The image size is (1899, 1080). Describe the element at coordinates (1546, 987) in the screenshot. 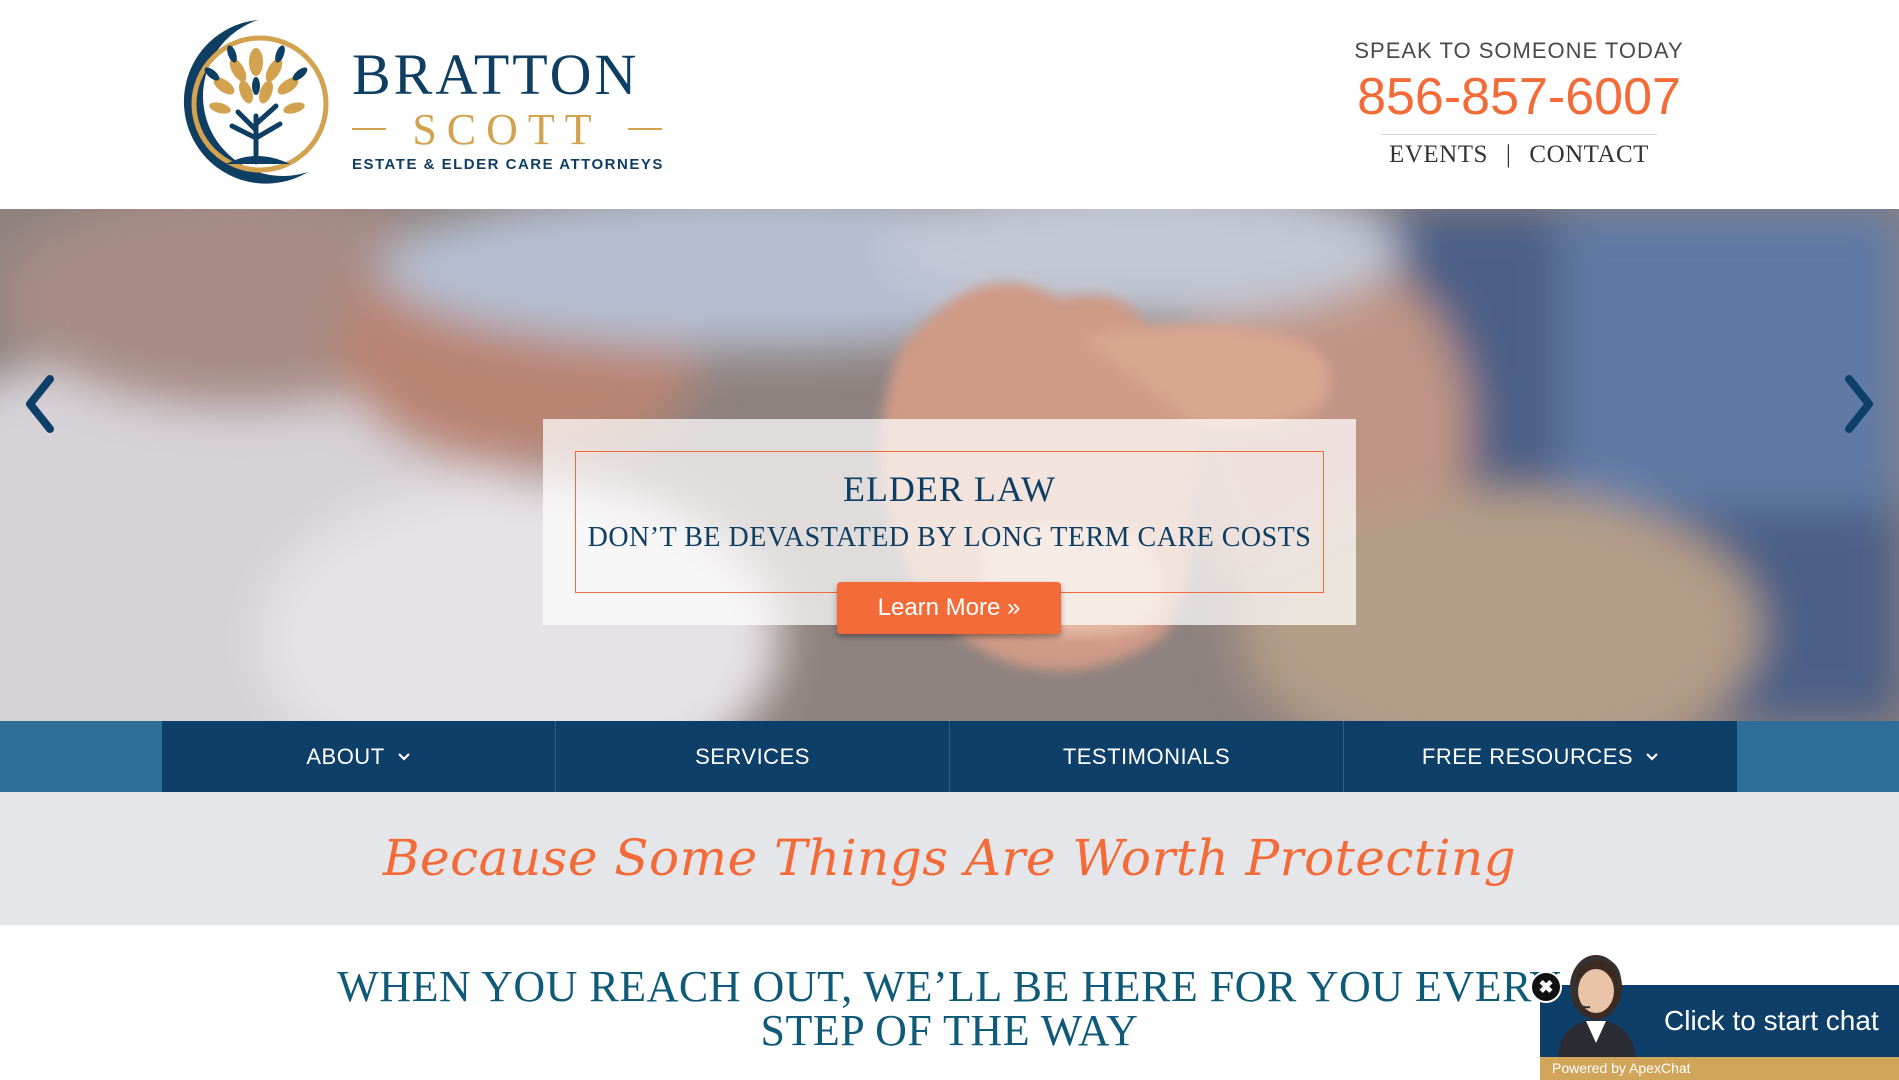

I see `chat-close-button: ✖` at that location.